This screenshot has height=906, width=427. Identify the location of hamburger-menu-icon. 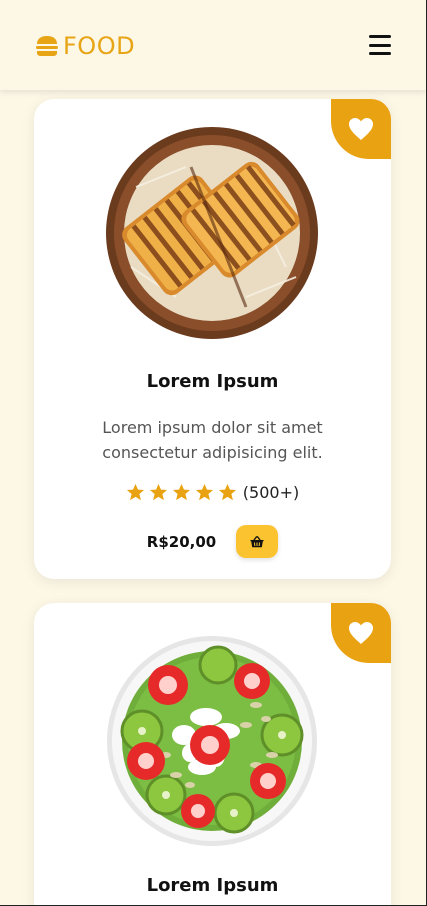
(380, 45).